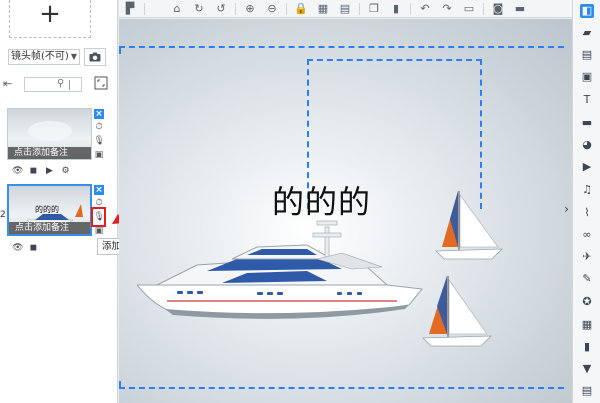 Image resolution: width=600 pixels, height=403 pixels. I want to click on pen-icon: ✎, so click(587, 279).